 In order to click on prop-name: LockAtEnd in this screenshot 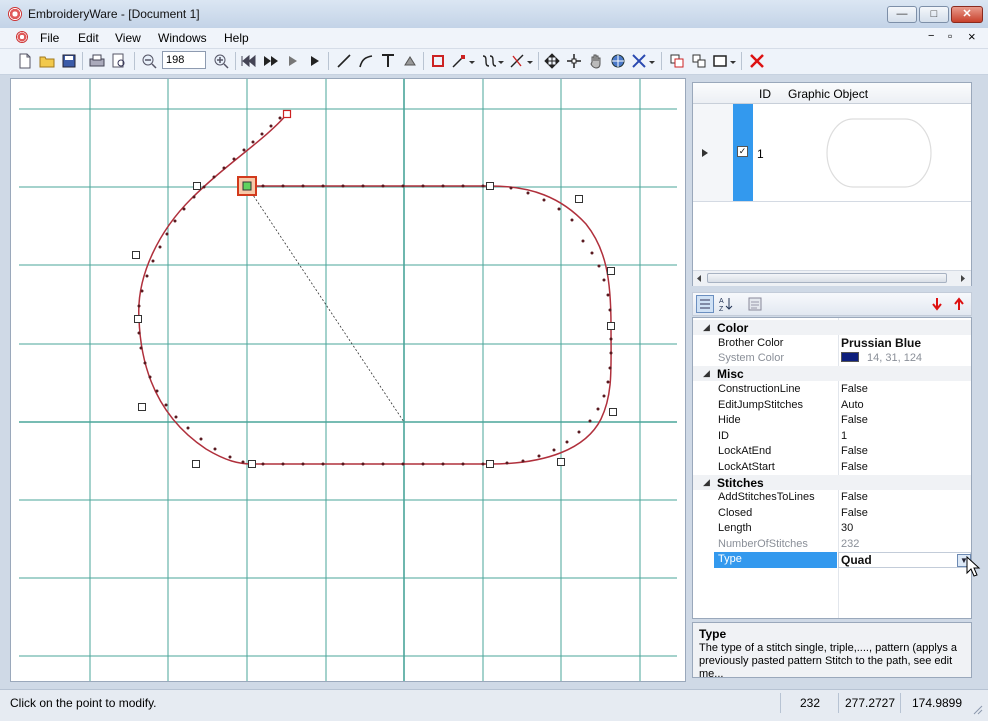, I will do `click(744, 451)`.